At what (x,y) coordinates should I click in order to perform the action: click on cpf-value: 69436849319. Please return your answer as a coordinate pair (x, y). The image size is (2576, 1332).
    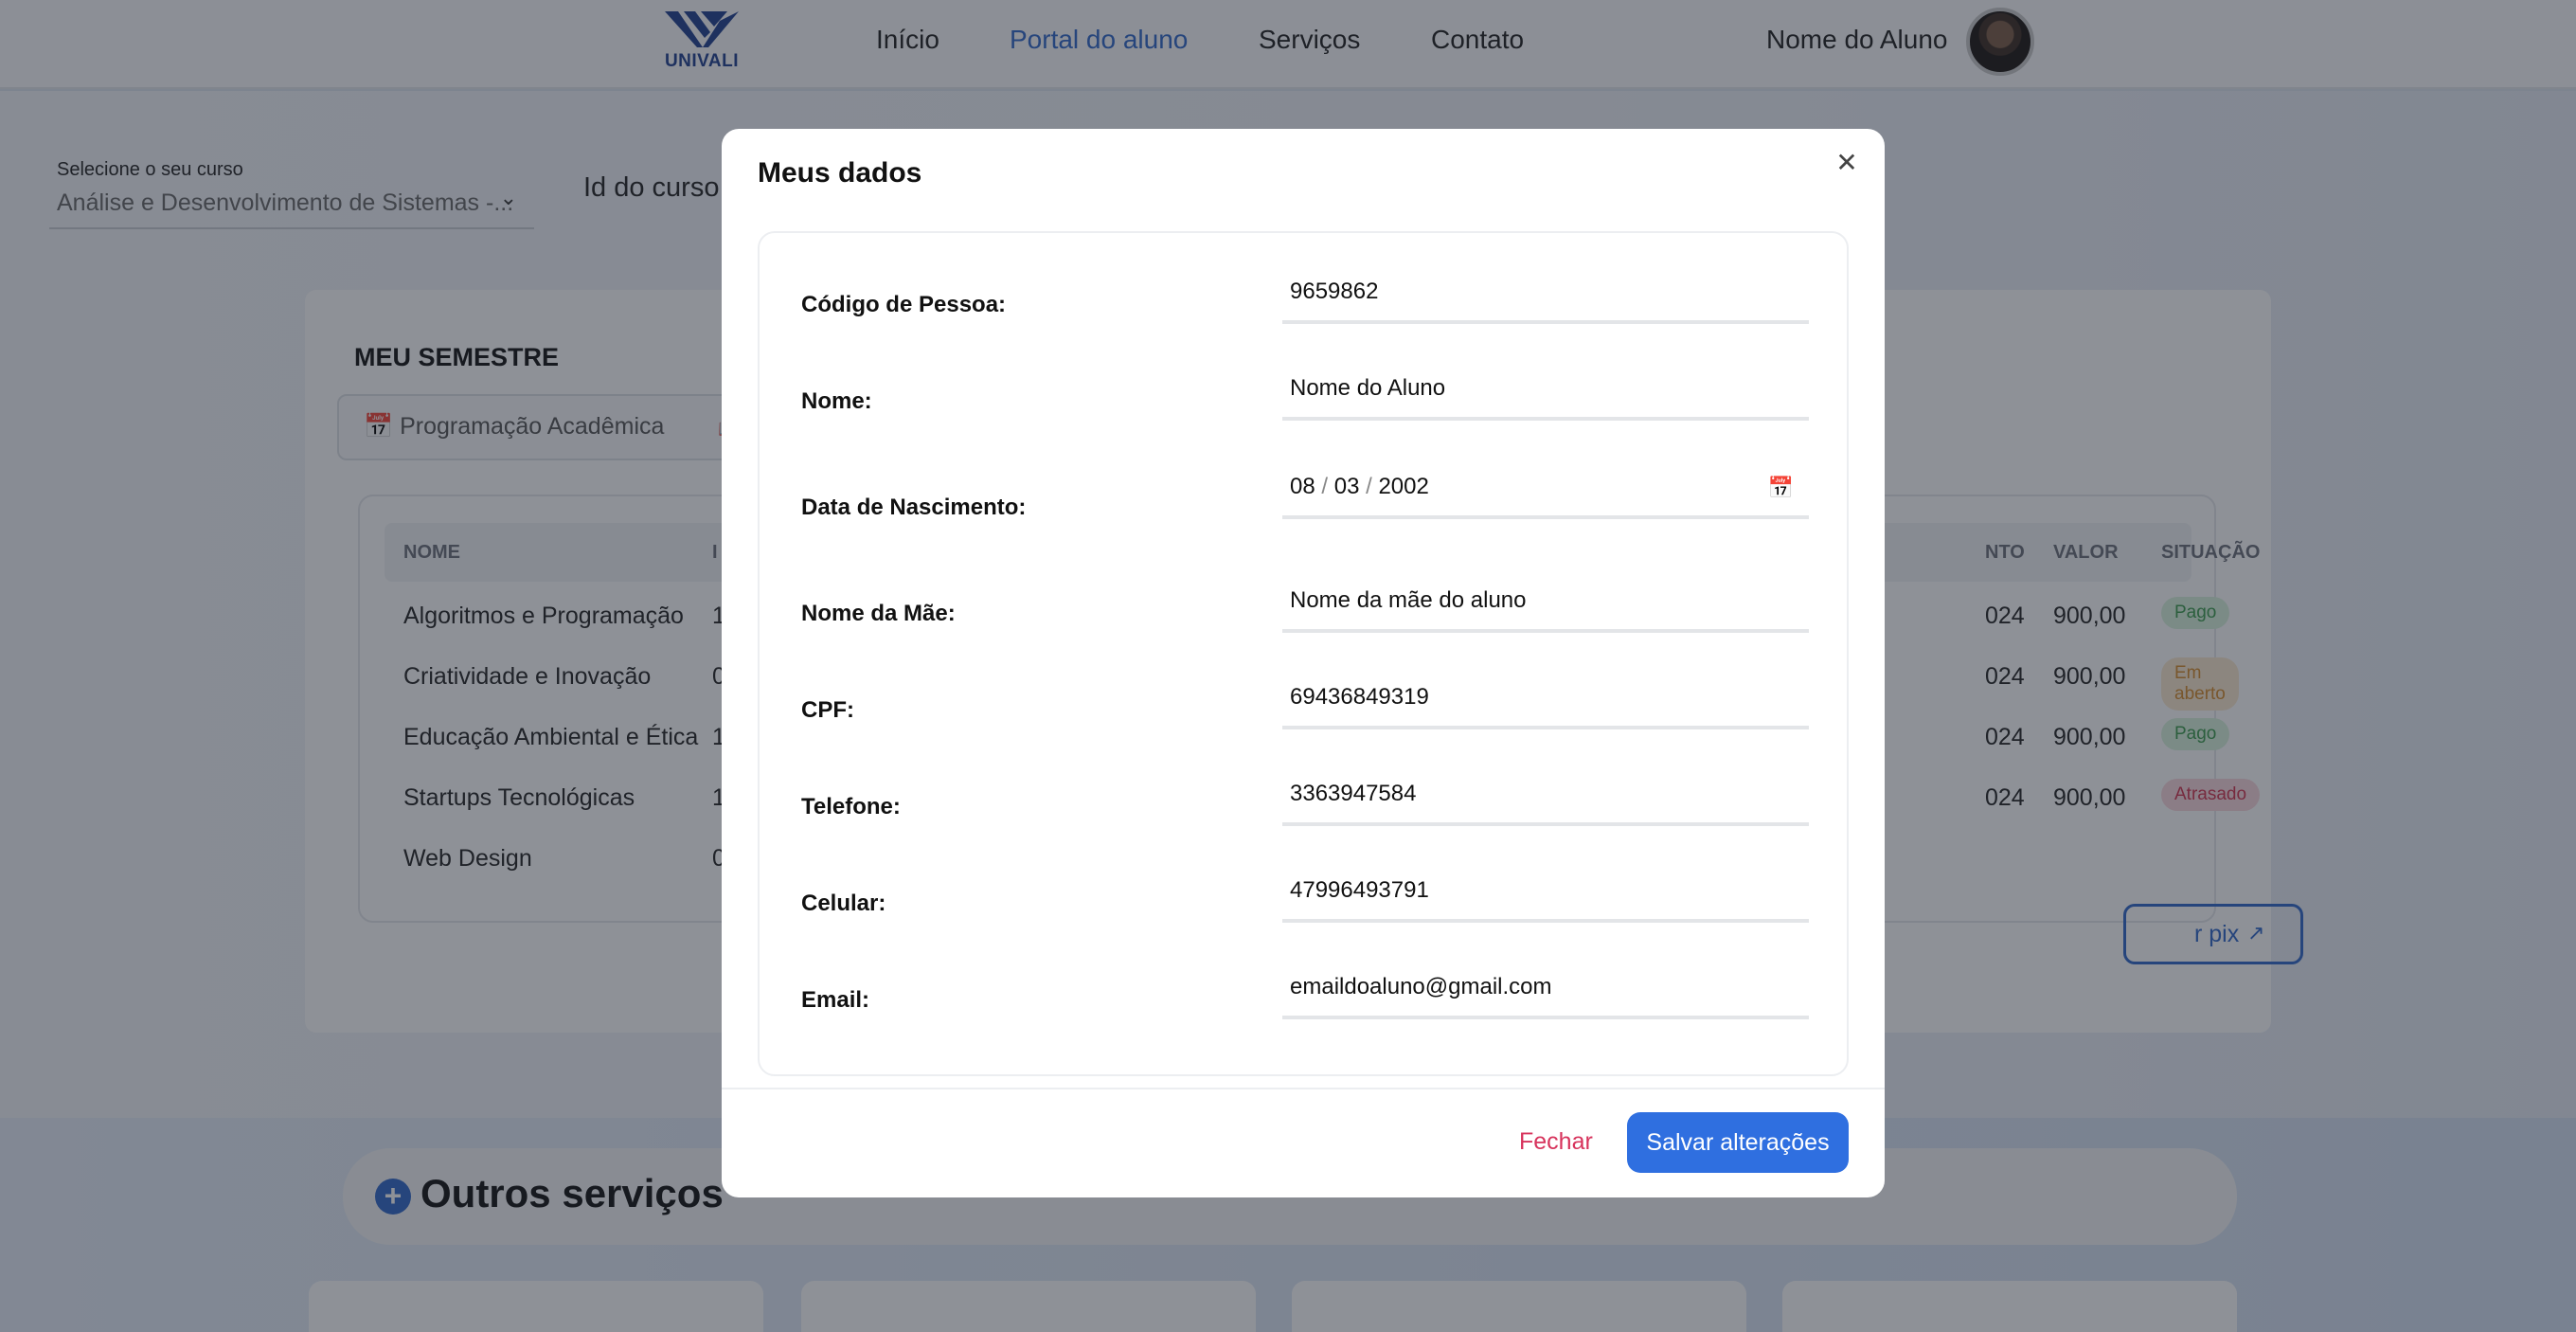
    Looking at the image, I should click on (1359, 697).